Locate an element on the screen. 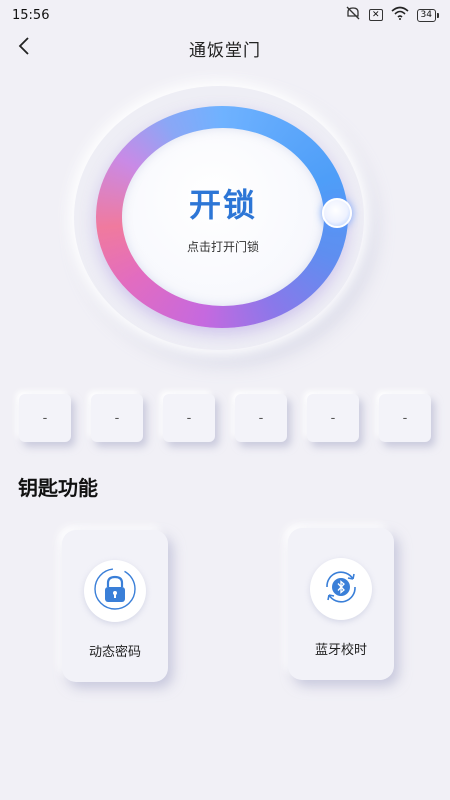 Image resolution: width=450 pixels, height=800 pixels. unlock-hint: 点击打开门锁 is located at coordinates (222, 246).